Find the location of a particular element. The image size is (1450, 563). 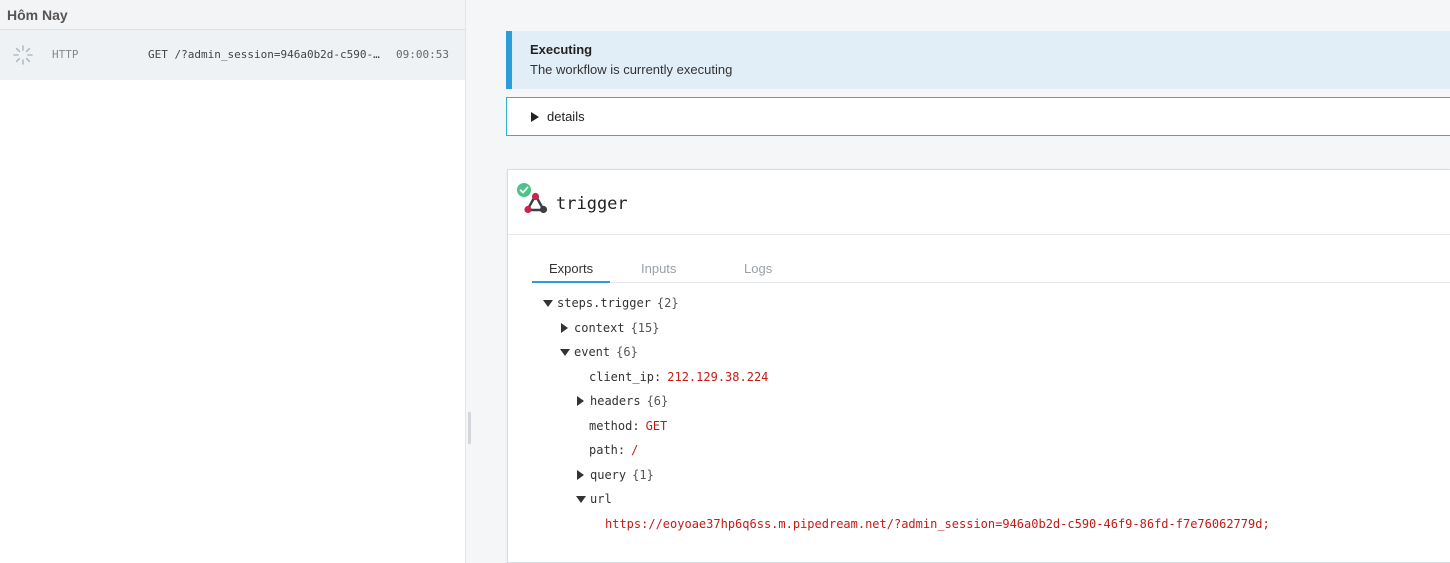

tree-node-path: path: / is located at coordinates (613, 450).